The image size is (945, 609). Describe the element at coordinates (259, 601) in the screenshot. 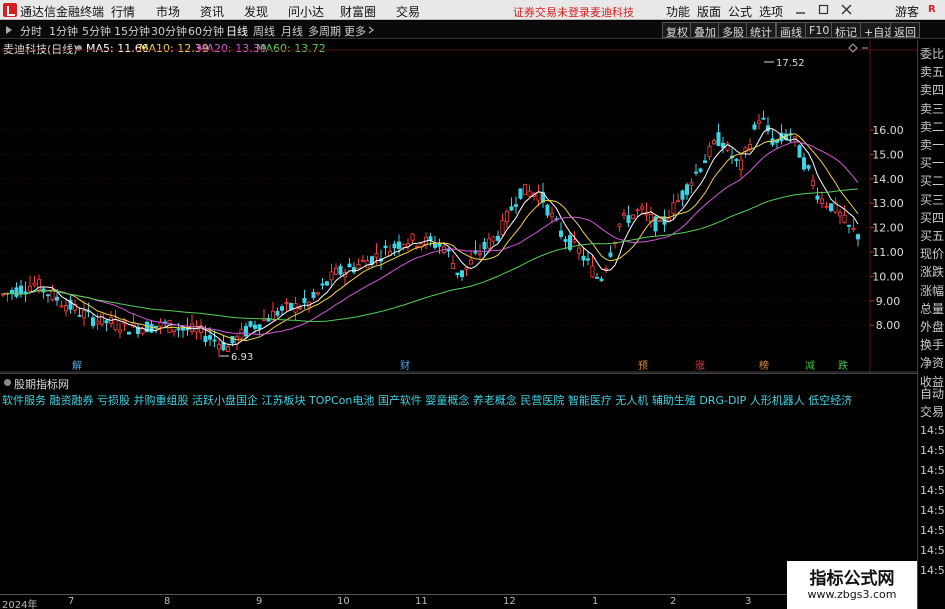

I see `date-label: 9` at that location.